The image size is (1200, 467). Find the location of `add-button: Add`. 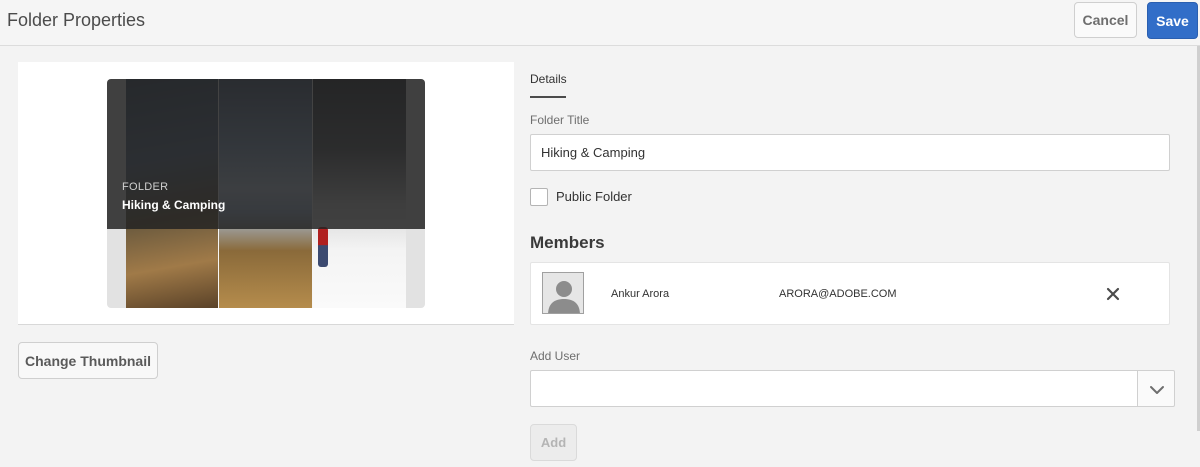

add-button: Add is located at coordinates (553, 442).